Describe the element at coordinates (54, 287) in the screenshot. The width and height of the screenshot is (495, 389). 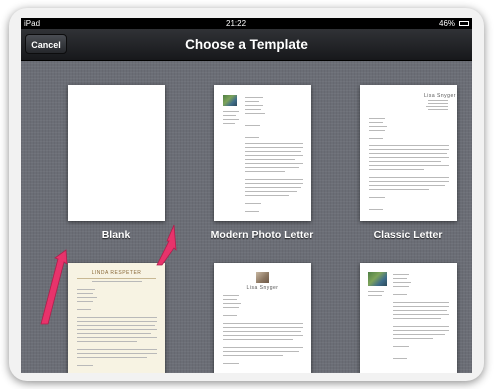
I see `arrow-to-cream-template-icon` at that location.